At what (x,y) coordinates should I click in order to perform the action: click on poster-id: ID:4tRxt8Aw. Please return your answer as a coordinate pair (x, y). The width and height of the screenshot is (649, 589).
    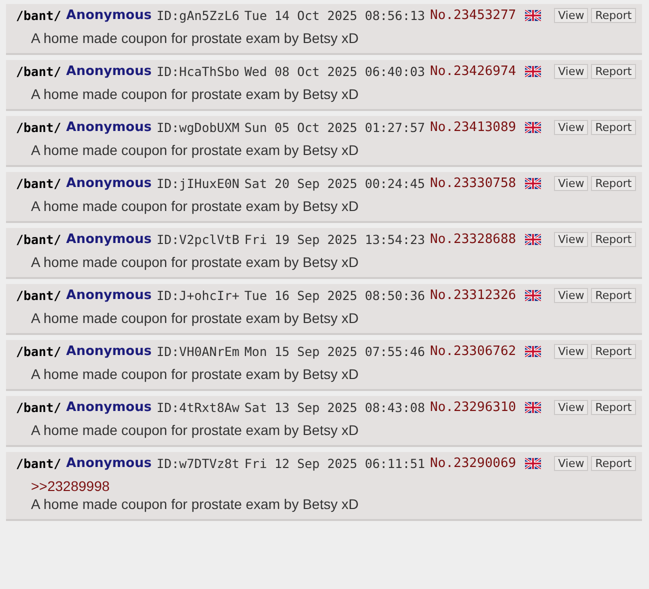
    Looking at the image, I should click on (198, 407).